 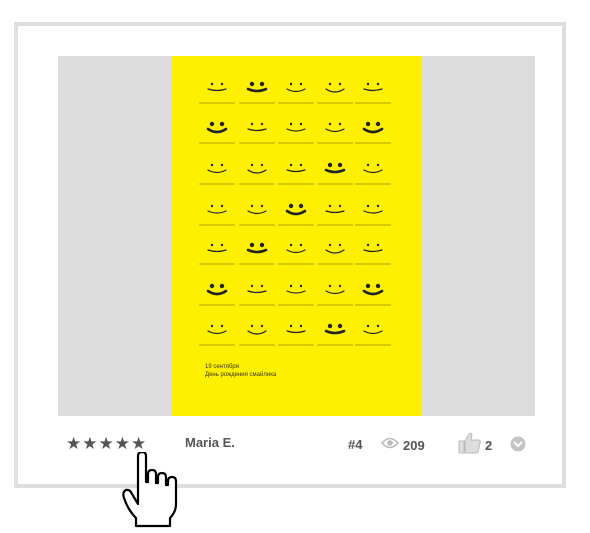 I want to click on hand-pointer-cursor-icon, so click(x=152, y=491).